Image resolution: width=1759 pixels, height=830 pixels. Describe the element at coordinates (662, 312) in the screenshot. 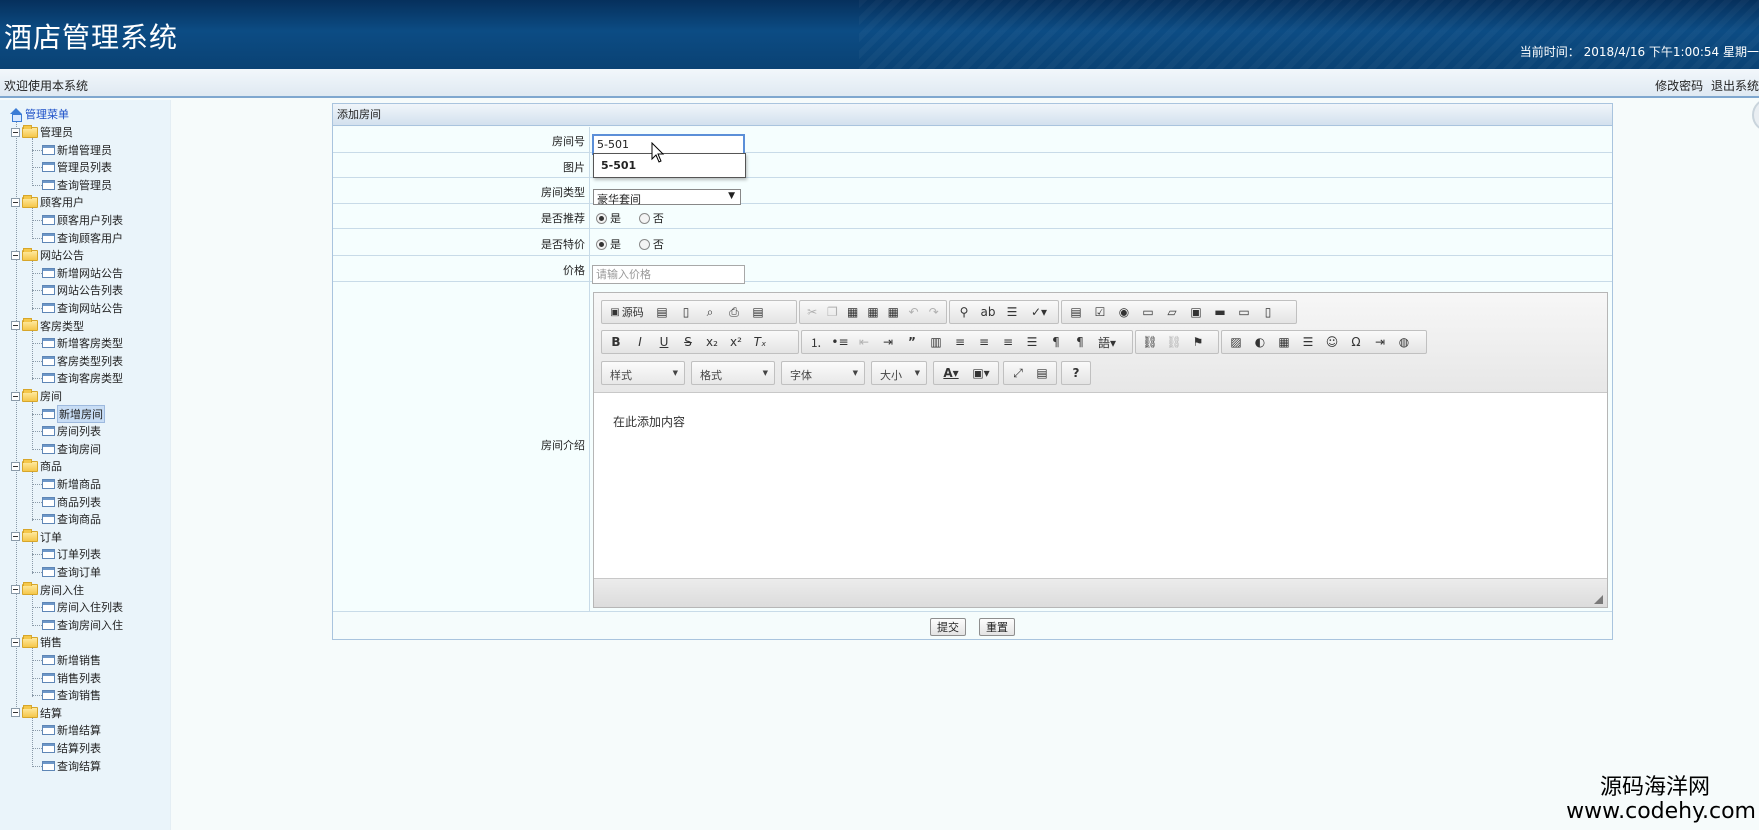

I see `save-icon: ▤` at that location.